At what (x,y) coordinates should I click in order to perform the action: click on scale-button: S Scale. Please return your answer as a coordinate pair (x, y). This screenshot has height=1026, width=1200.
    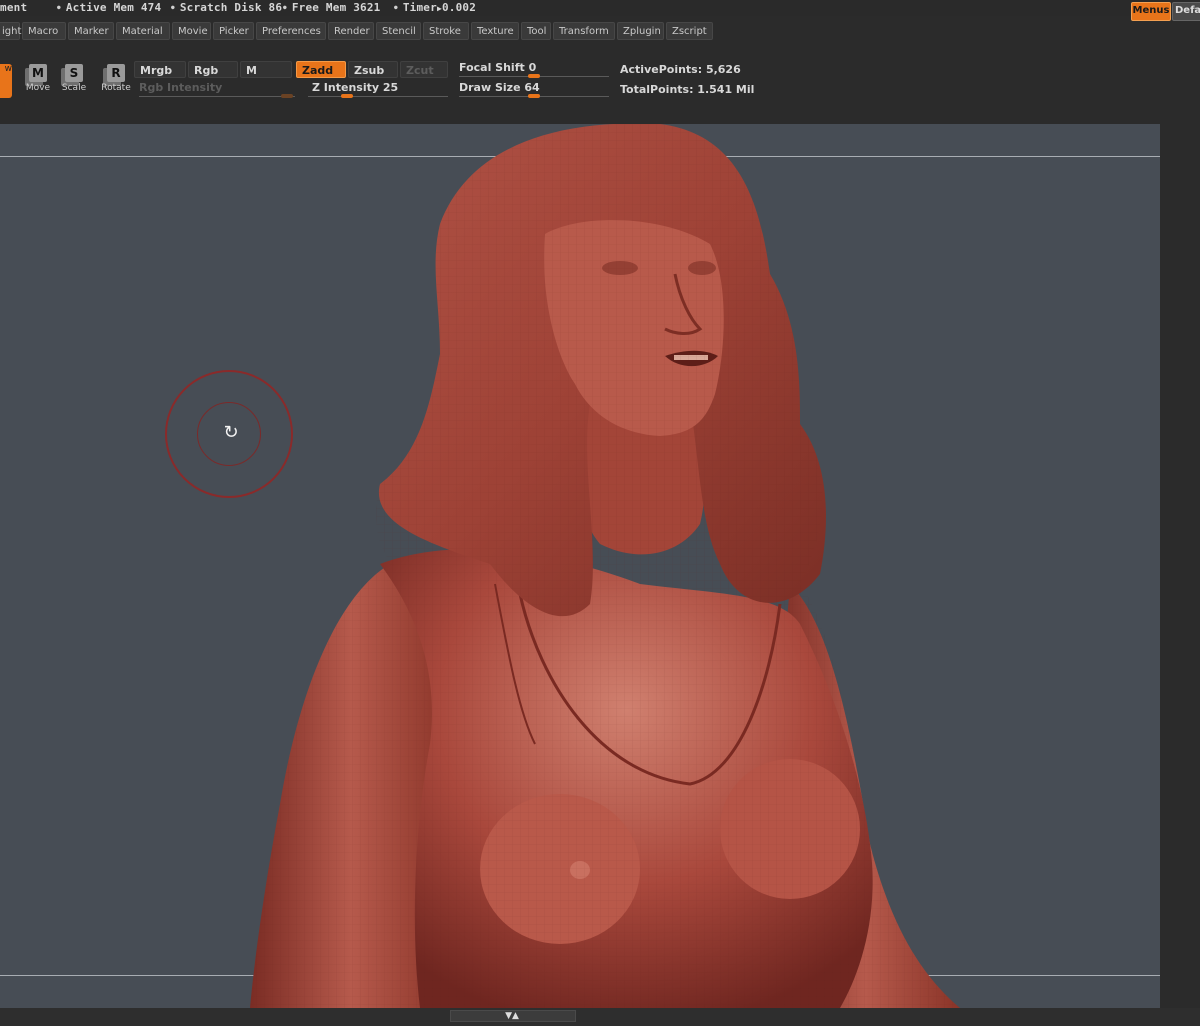
    Looking at the image, I should click on (74, 78).